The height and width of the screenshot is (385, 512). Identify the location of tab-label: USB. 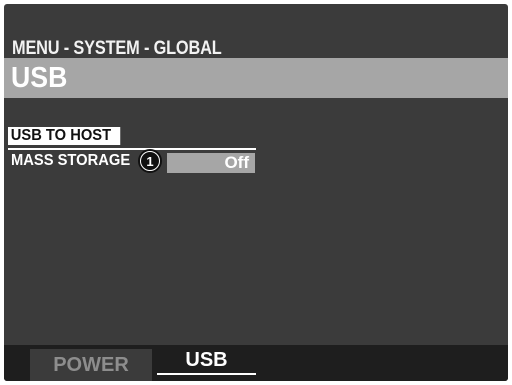
(206, 360).